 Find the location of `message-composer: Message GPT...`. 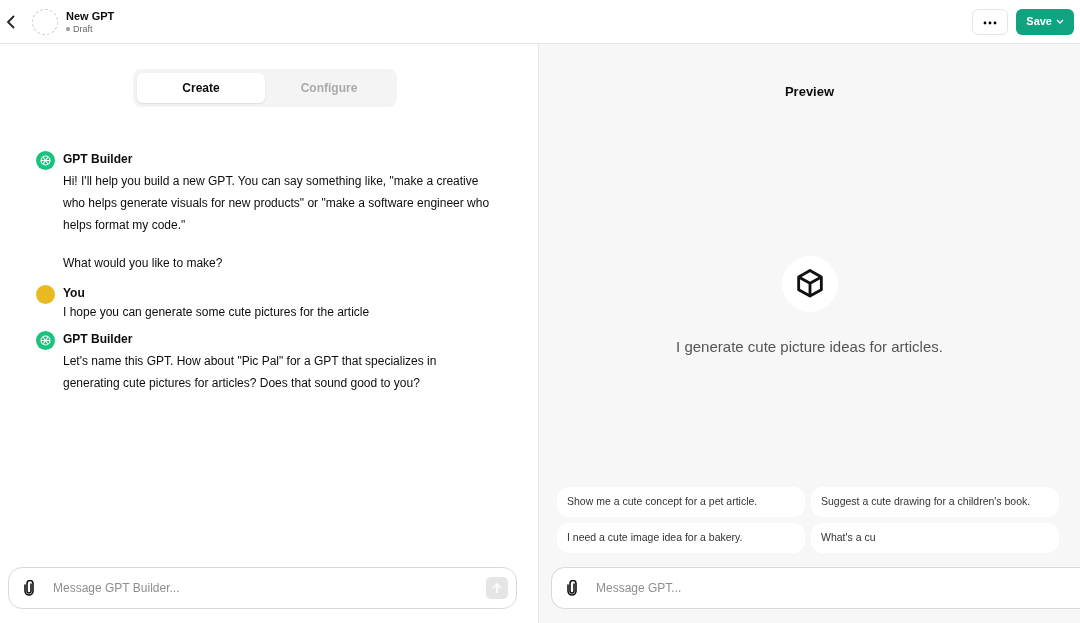

message-composer: Message GPT... is located at coordinates (815, 588).